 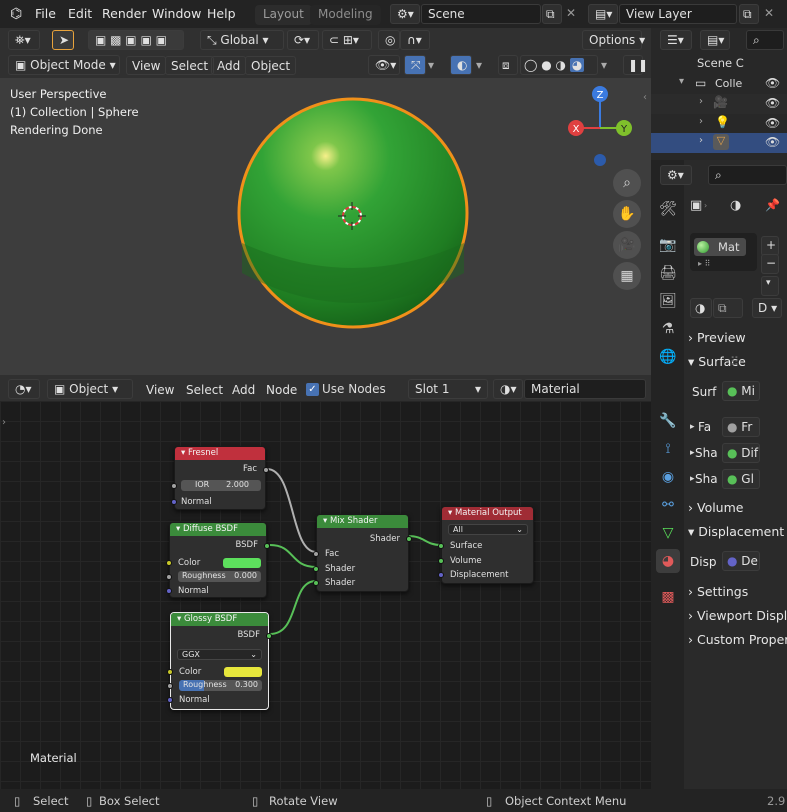 What do you see at coordinates (220, 453) in the screenshot?
I see `fresnel-node-header: ▾ Fresnel` at bounding box center [220, 453].